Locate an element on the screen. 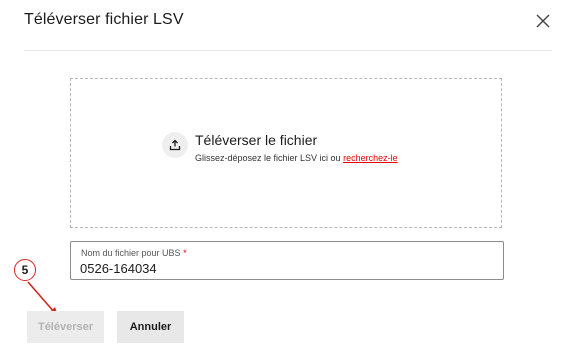 The image size is (580, 348). upload-icon is located at coordinates (175, 145).